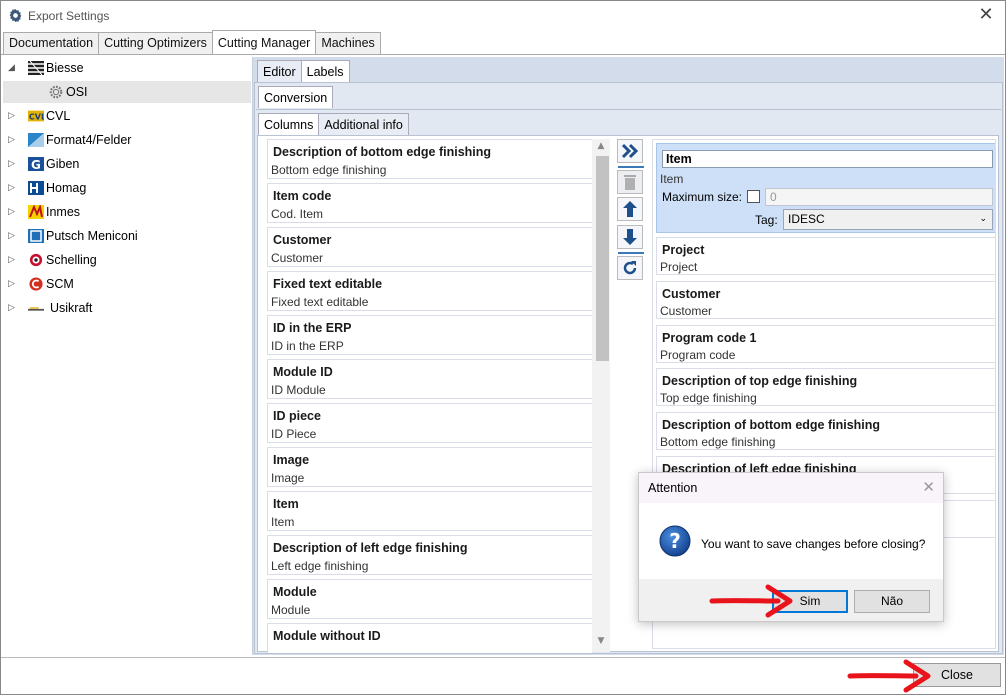 The width and height of the screenshot is (1006, 695). I want to click on usikraft-logo-icon, so click(36, 309).